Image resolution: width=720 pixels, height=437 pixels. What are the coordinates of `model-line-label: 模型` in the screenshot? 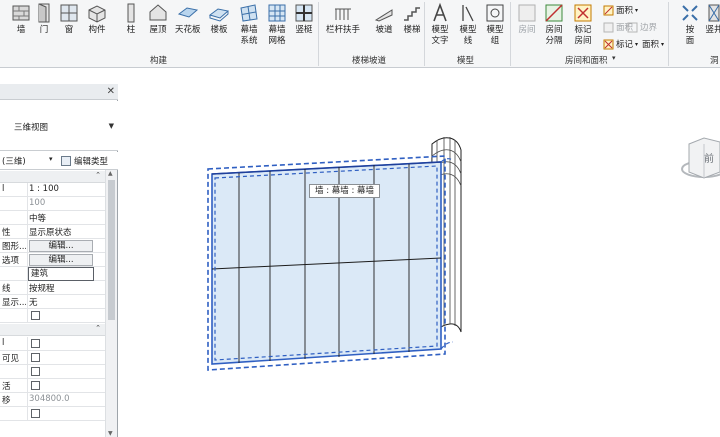 It's located at (468, 30).